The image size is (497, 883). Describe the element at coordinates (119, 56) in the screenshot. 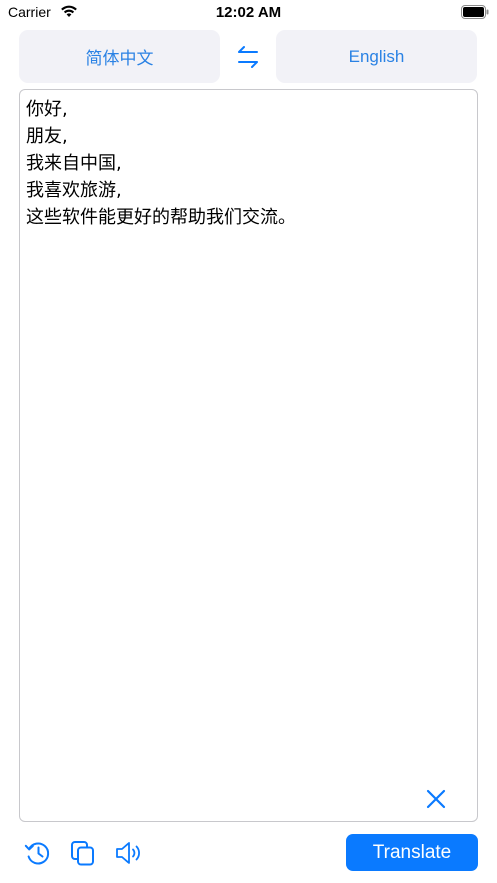

I see `source-language-button: 简体中文` at that location.